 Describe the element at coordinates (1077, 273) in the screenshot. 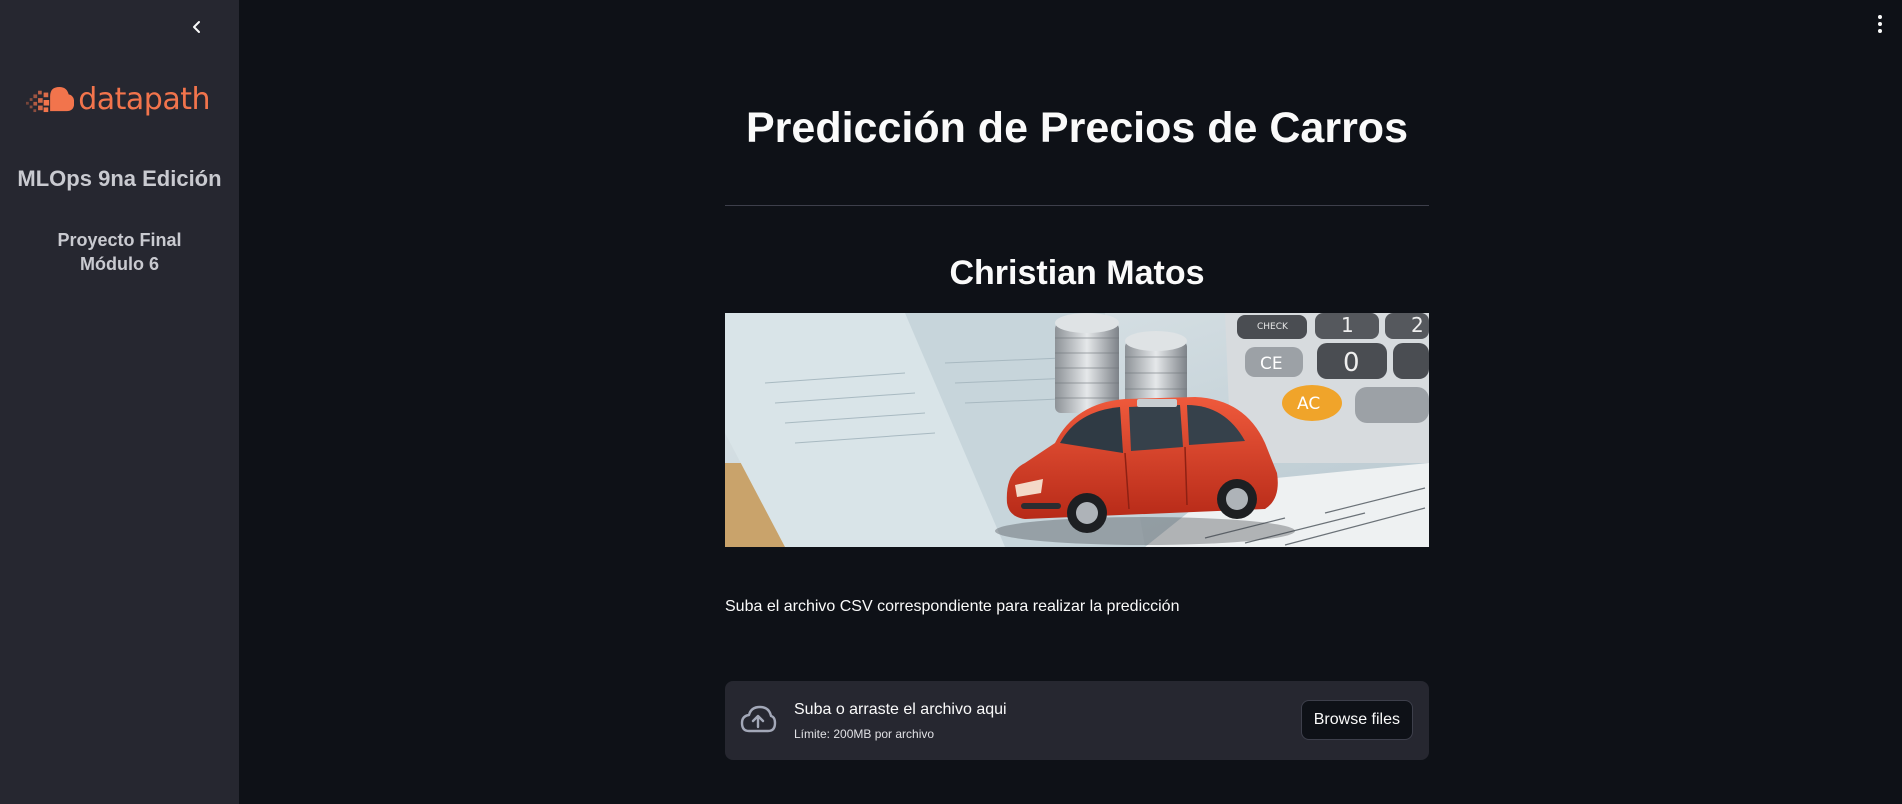

I see `author-name: Christian Matos` at that location.